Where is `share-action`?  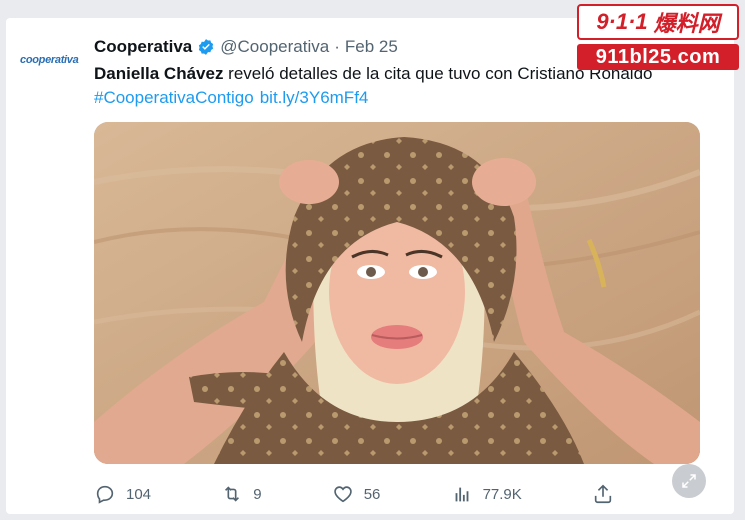 share-action is located at coordinates (603, 494).